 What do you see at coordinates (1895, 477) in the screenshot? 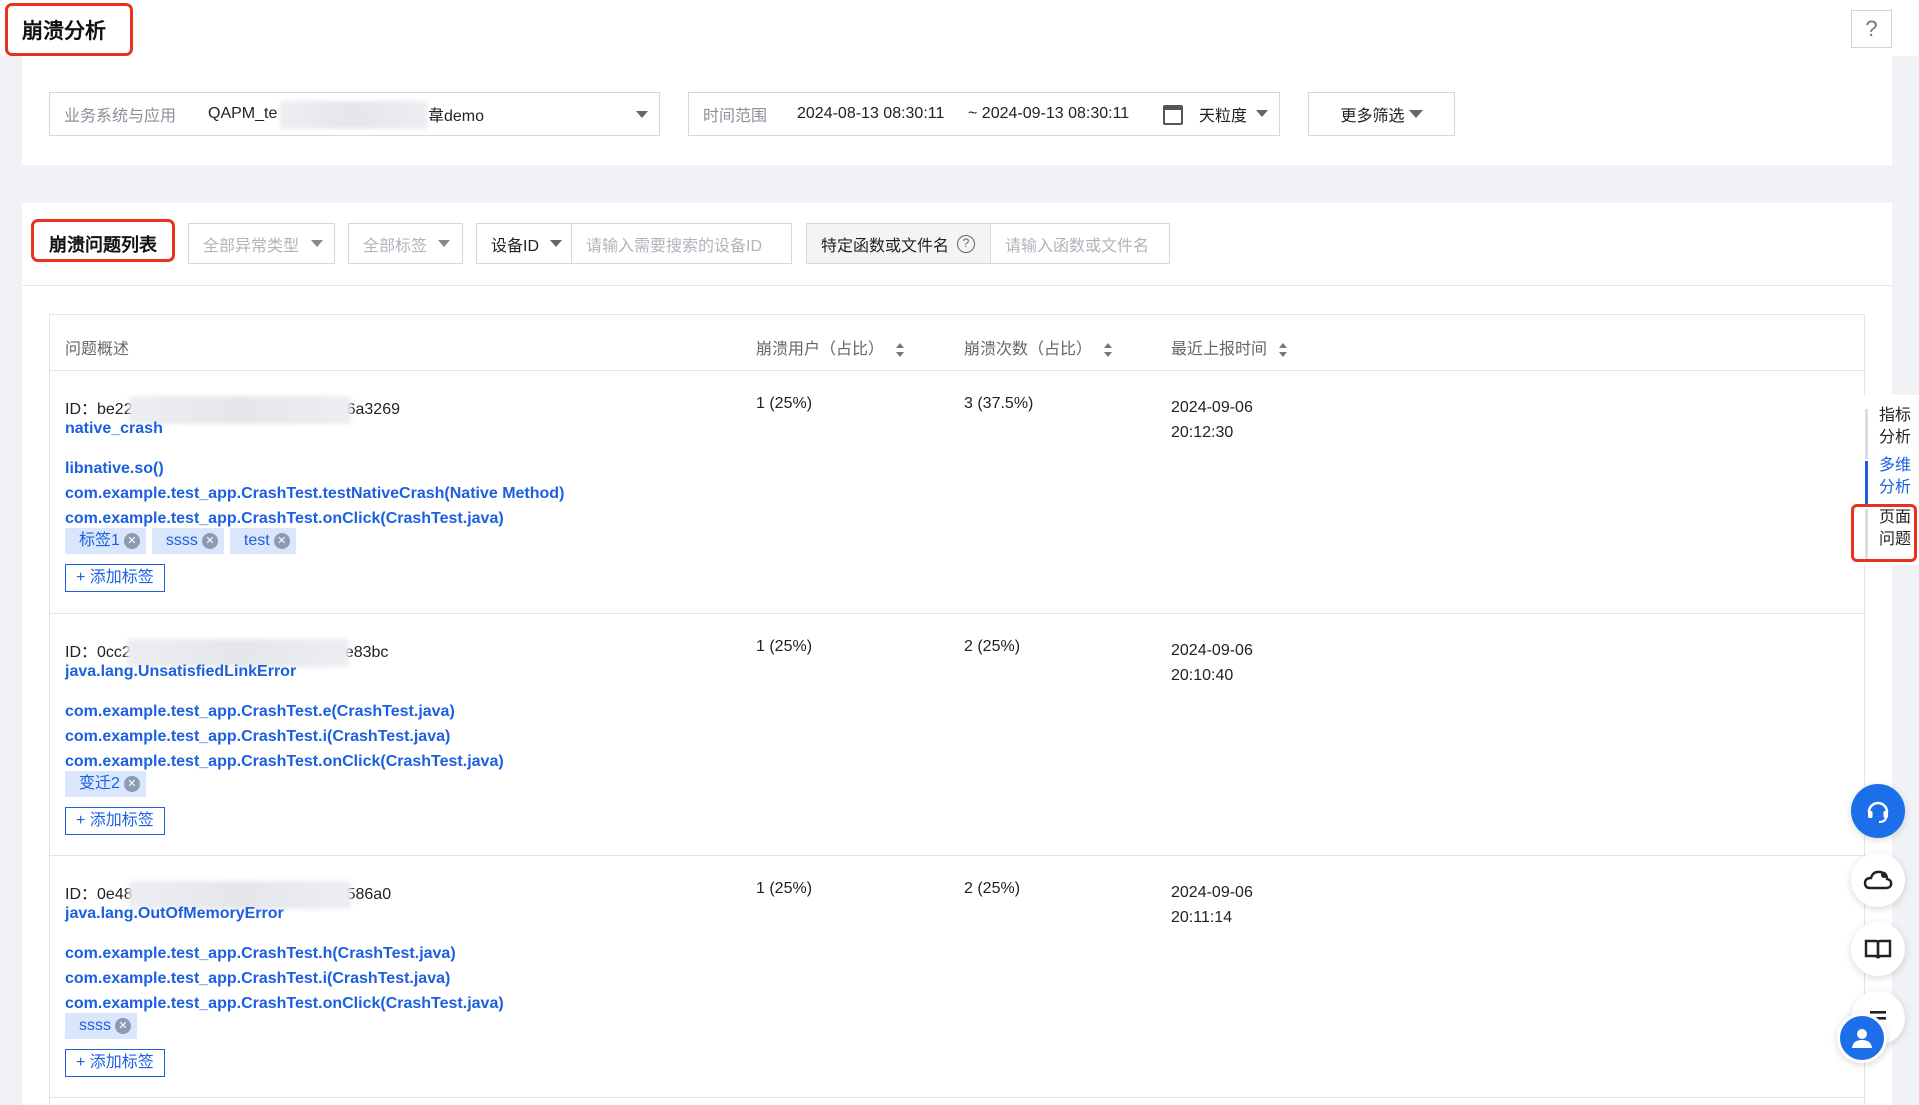
I see `side-nav-item-multidim: 多维 分析` at bounding box center [1895, 477].